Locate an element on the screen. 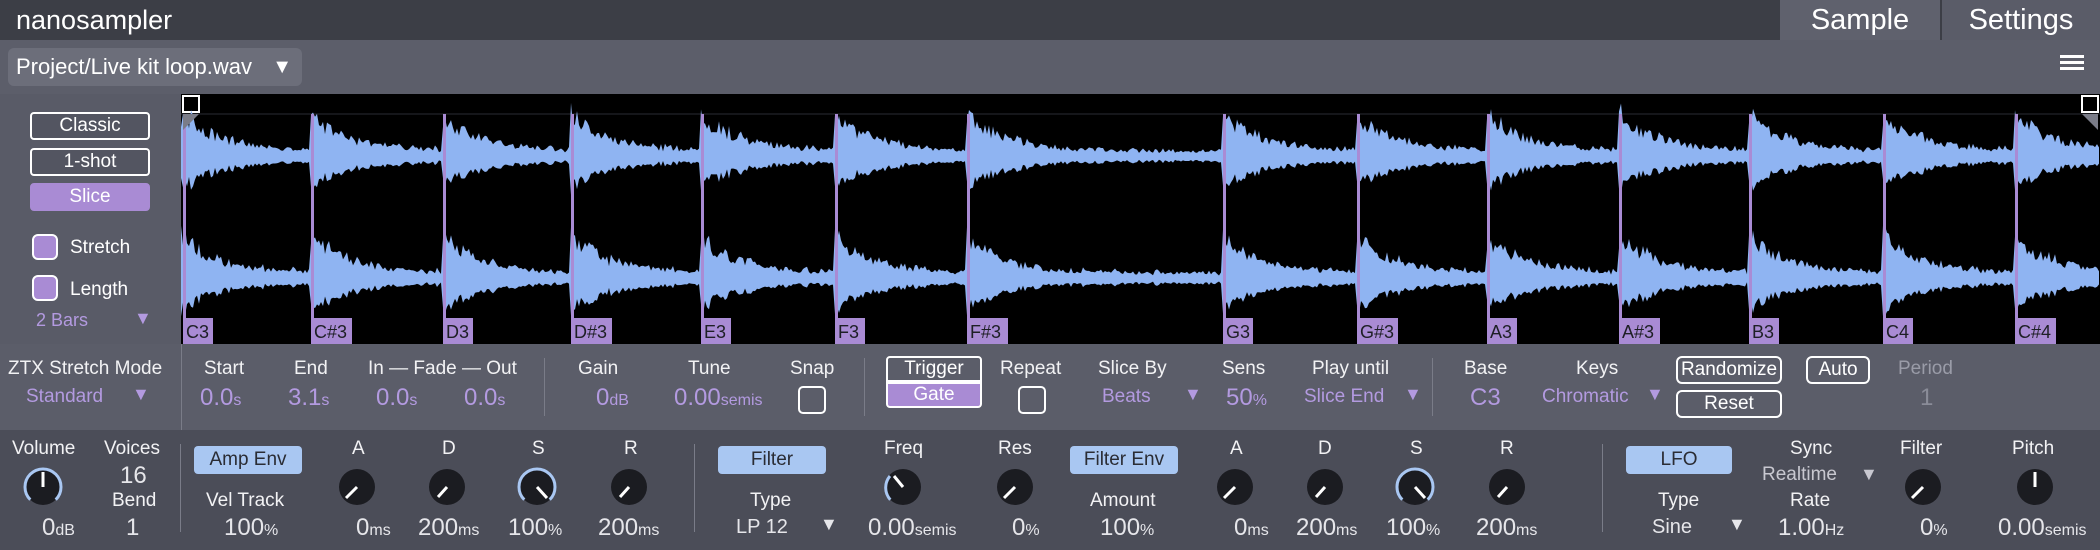 Image resolution: width=2100 pixels, height=550 pixels. amp-sustain-knob is located at coordinates (537, 487).